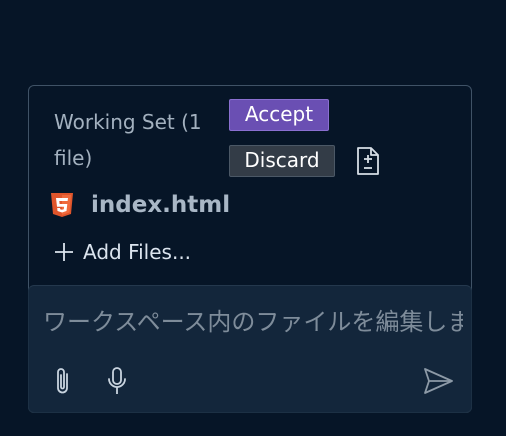 The width and height of the screenshot is (506, 436). What do you see at coordinates (161, 205) in the screenshot?
I see `file-name: index.html` at bounding box center [161, 205].